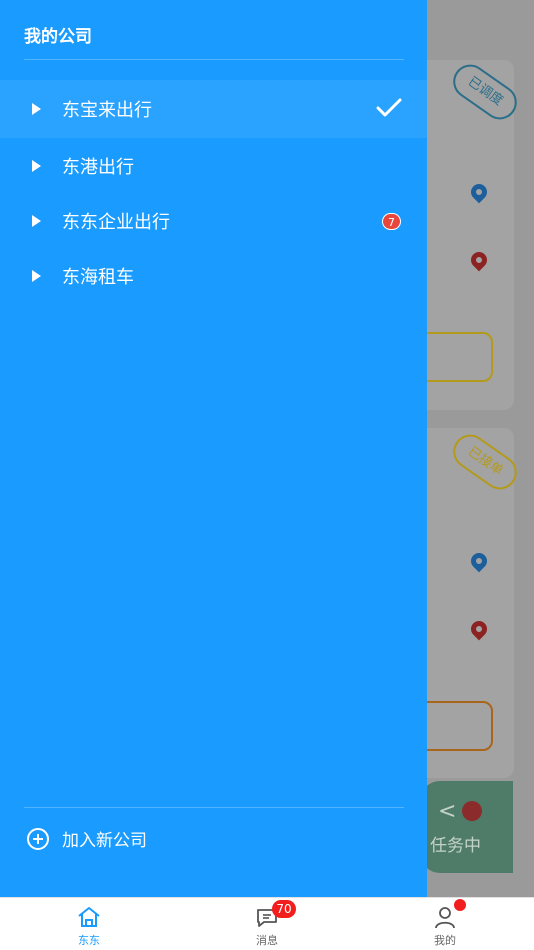 The image size is (534, 950). What do you see at coordinates (98, 167) in the screenshot?
I see `company-name: 东港出行` at bounding box center [98, 167].